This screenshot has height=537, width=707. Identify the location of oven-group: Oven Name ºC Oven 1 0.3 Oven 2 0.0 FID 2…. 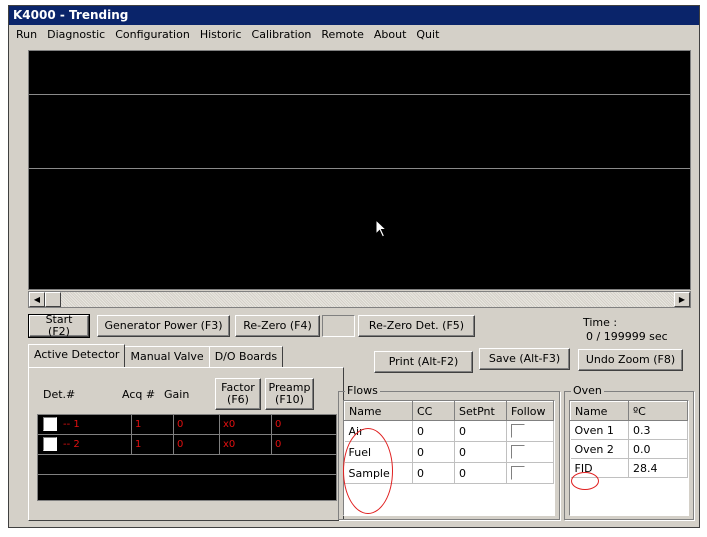
(629, 452).